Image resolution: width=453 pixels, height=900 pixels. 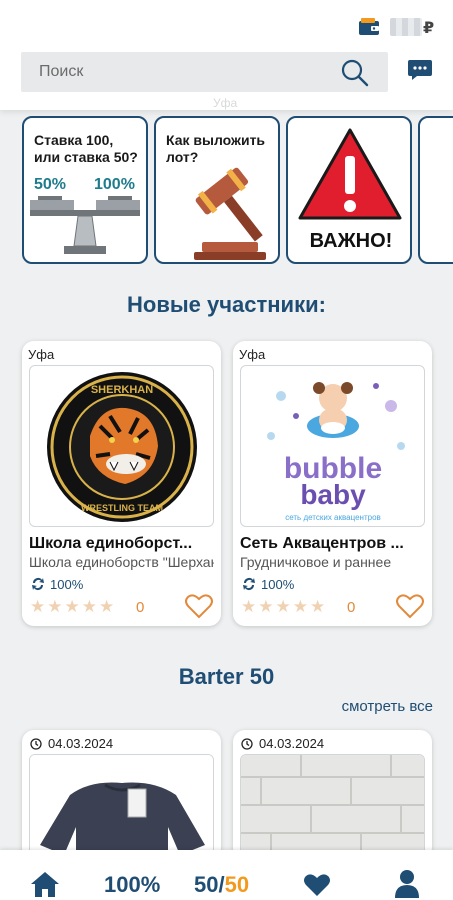 I want to click on member-logo: SHERKHAN WRESTLING TEAM, so click(x=121, y=446).